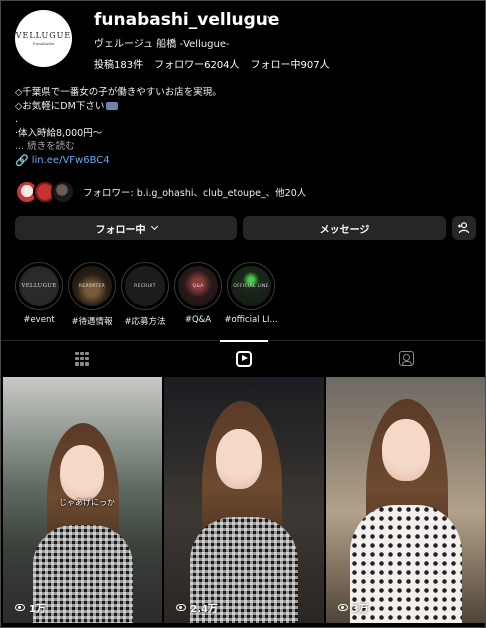 The image size is (486, 628). I want to click on message-button: メッセージ, so click(344, 228).